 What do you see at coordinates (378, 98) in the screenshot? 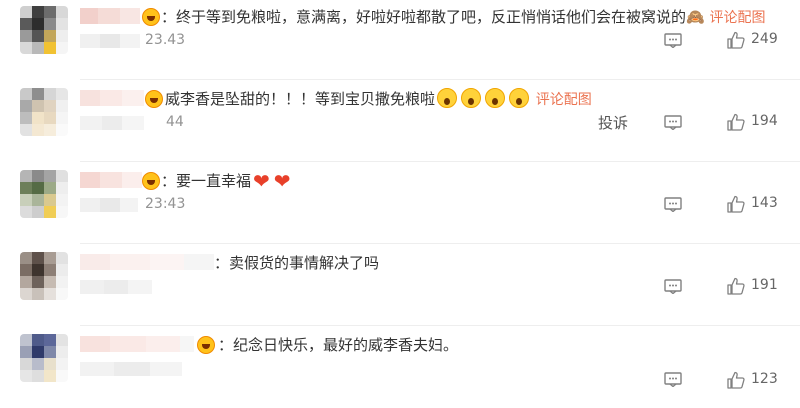
I see `comment-text: 威李香是坠甜的！！！等到宝贝撒免粮啦 评论配图` at bounding box center [378, 98].